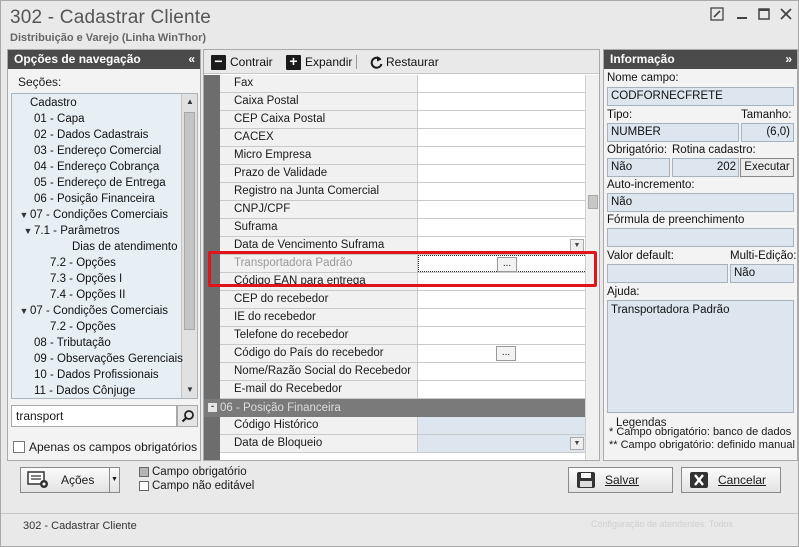 The height and width of the screenshot is (547, 799). What do you see at coordinates (767, 167) in the screenshot?
I see `execute-button: Executar` at bounding box center [767, 167].